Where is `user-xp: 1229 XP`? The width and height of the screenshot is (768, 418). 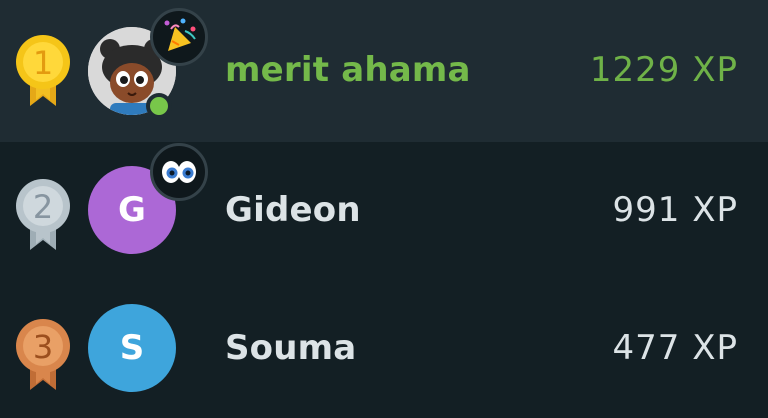 user-xp: 1229 XP is located at coordinates (663, 70).